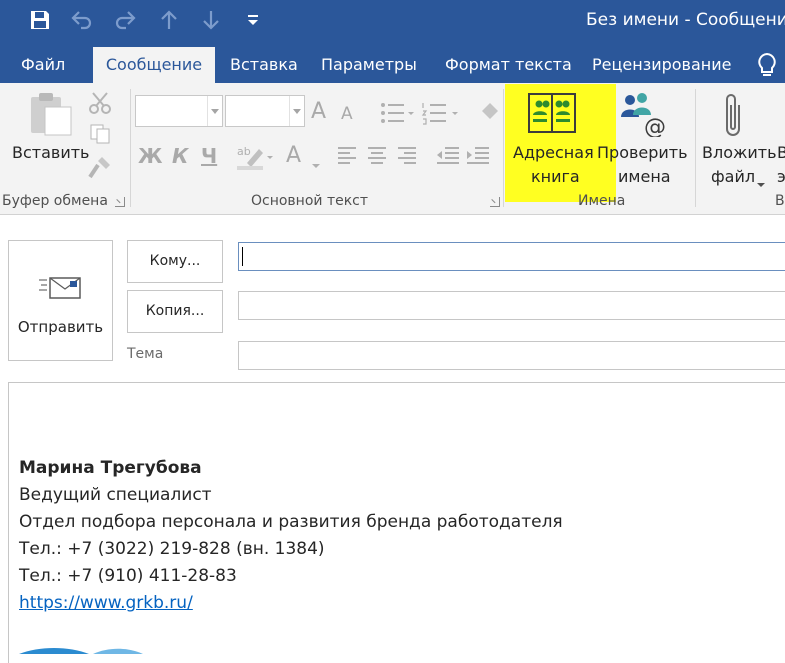 The image size is (785, 663). Describe the element at coordinates (150, 156) in the screenshot. I see `bold-button: Ж` at that location.